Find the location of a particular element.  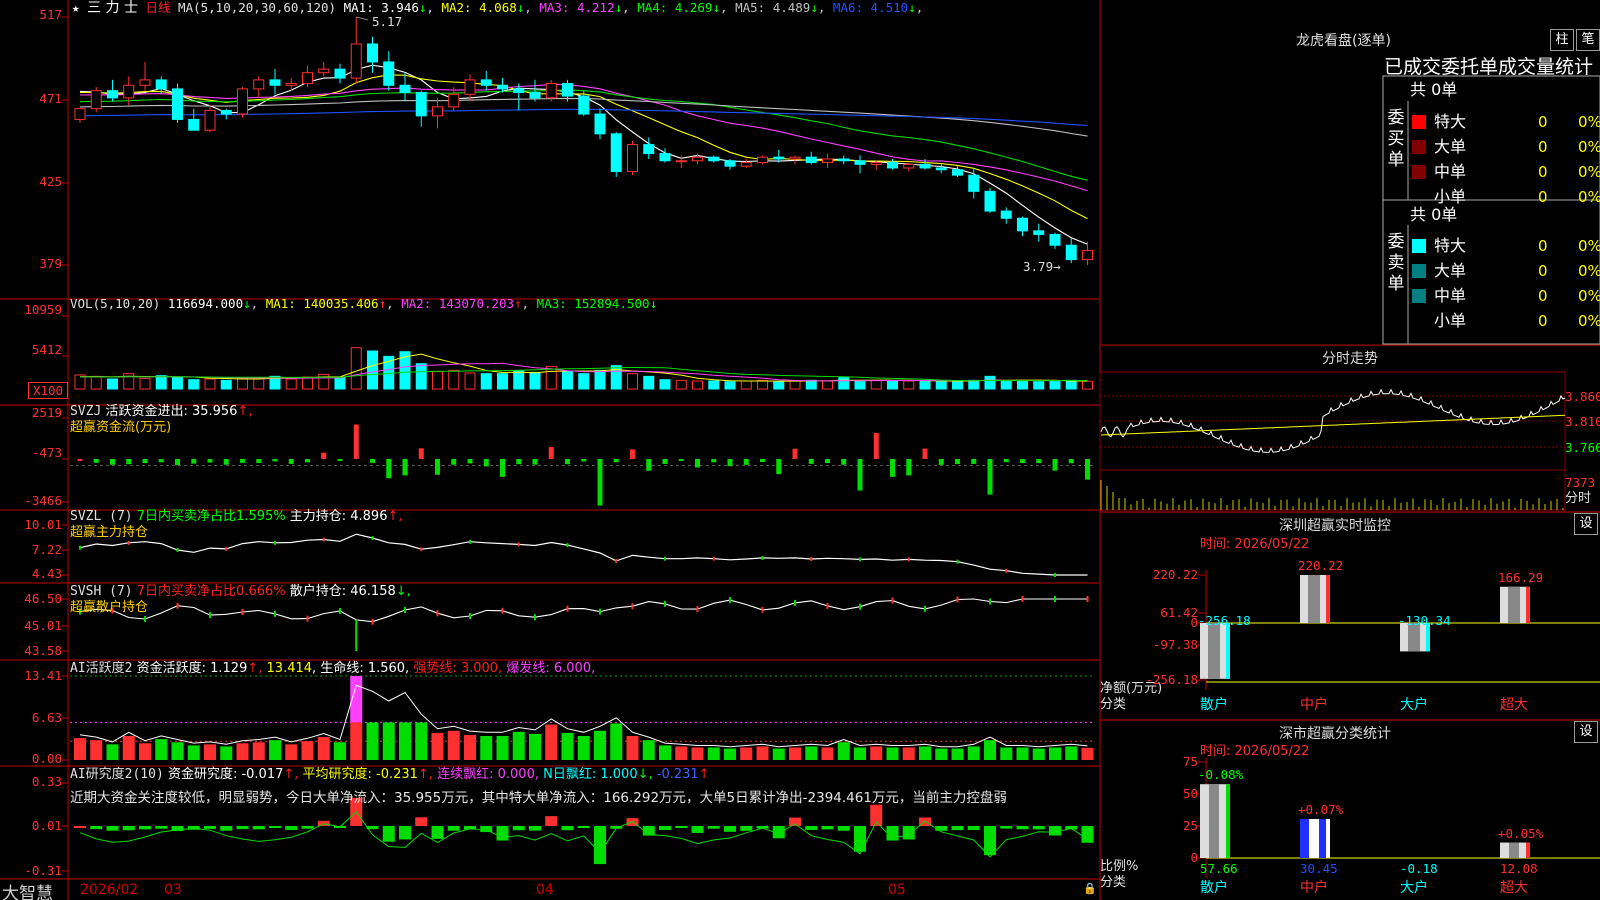

order-size-label: 大单 is located at coordinates (1450, 270).